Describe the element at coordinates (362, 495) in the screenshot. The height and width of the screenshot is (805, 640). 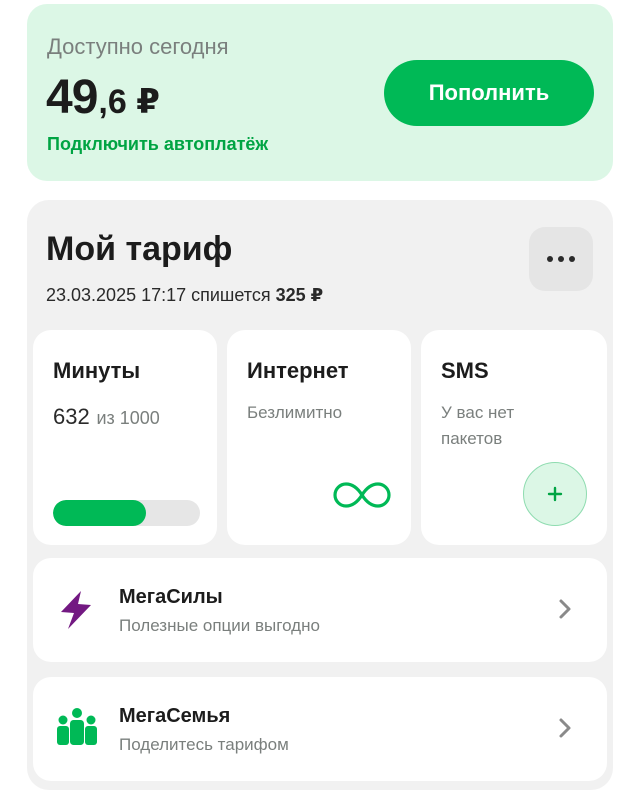
I see `infinity-icon` at that location.